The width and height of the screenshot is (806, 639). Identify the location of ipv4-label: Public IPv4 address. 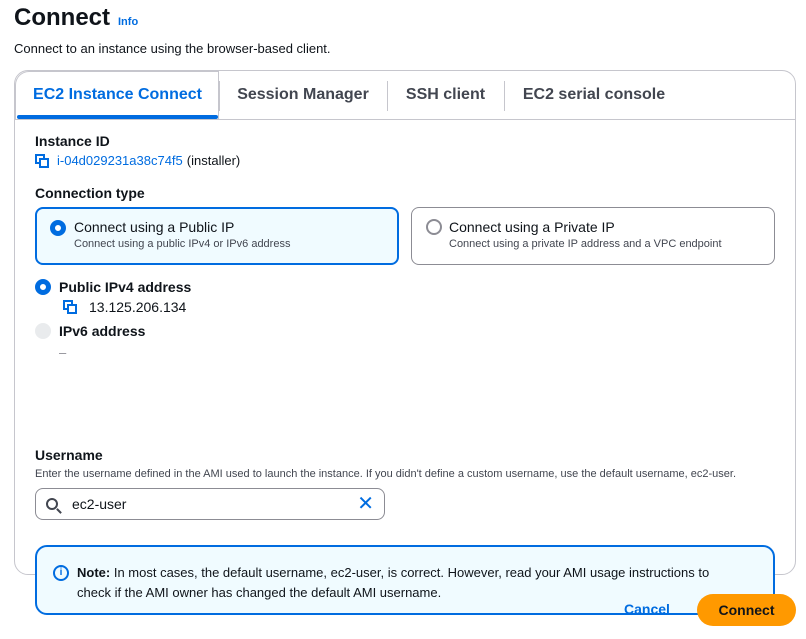
(125, 287).